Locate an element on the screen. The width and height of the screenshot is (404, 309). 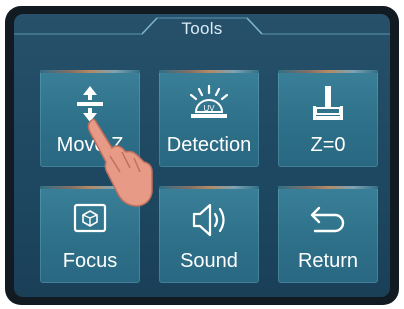
detection-label: Detection is located at coordinates (209, 145).